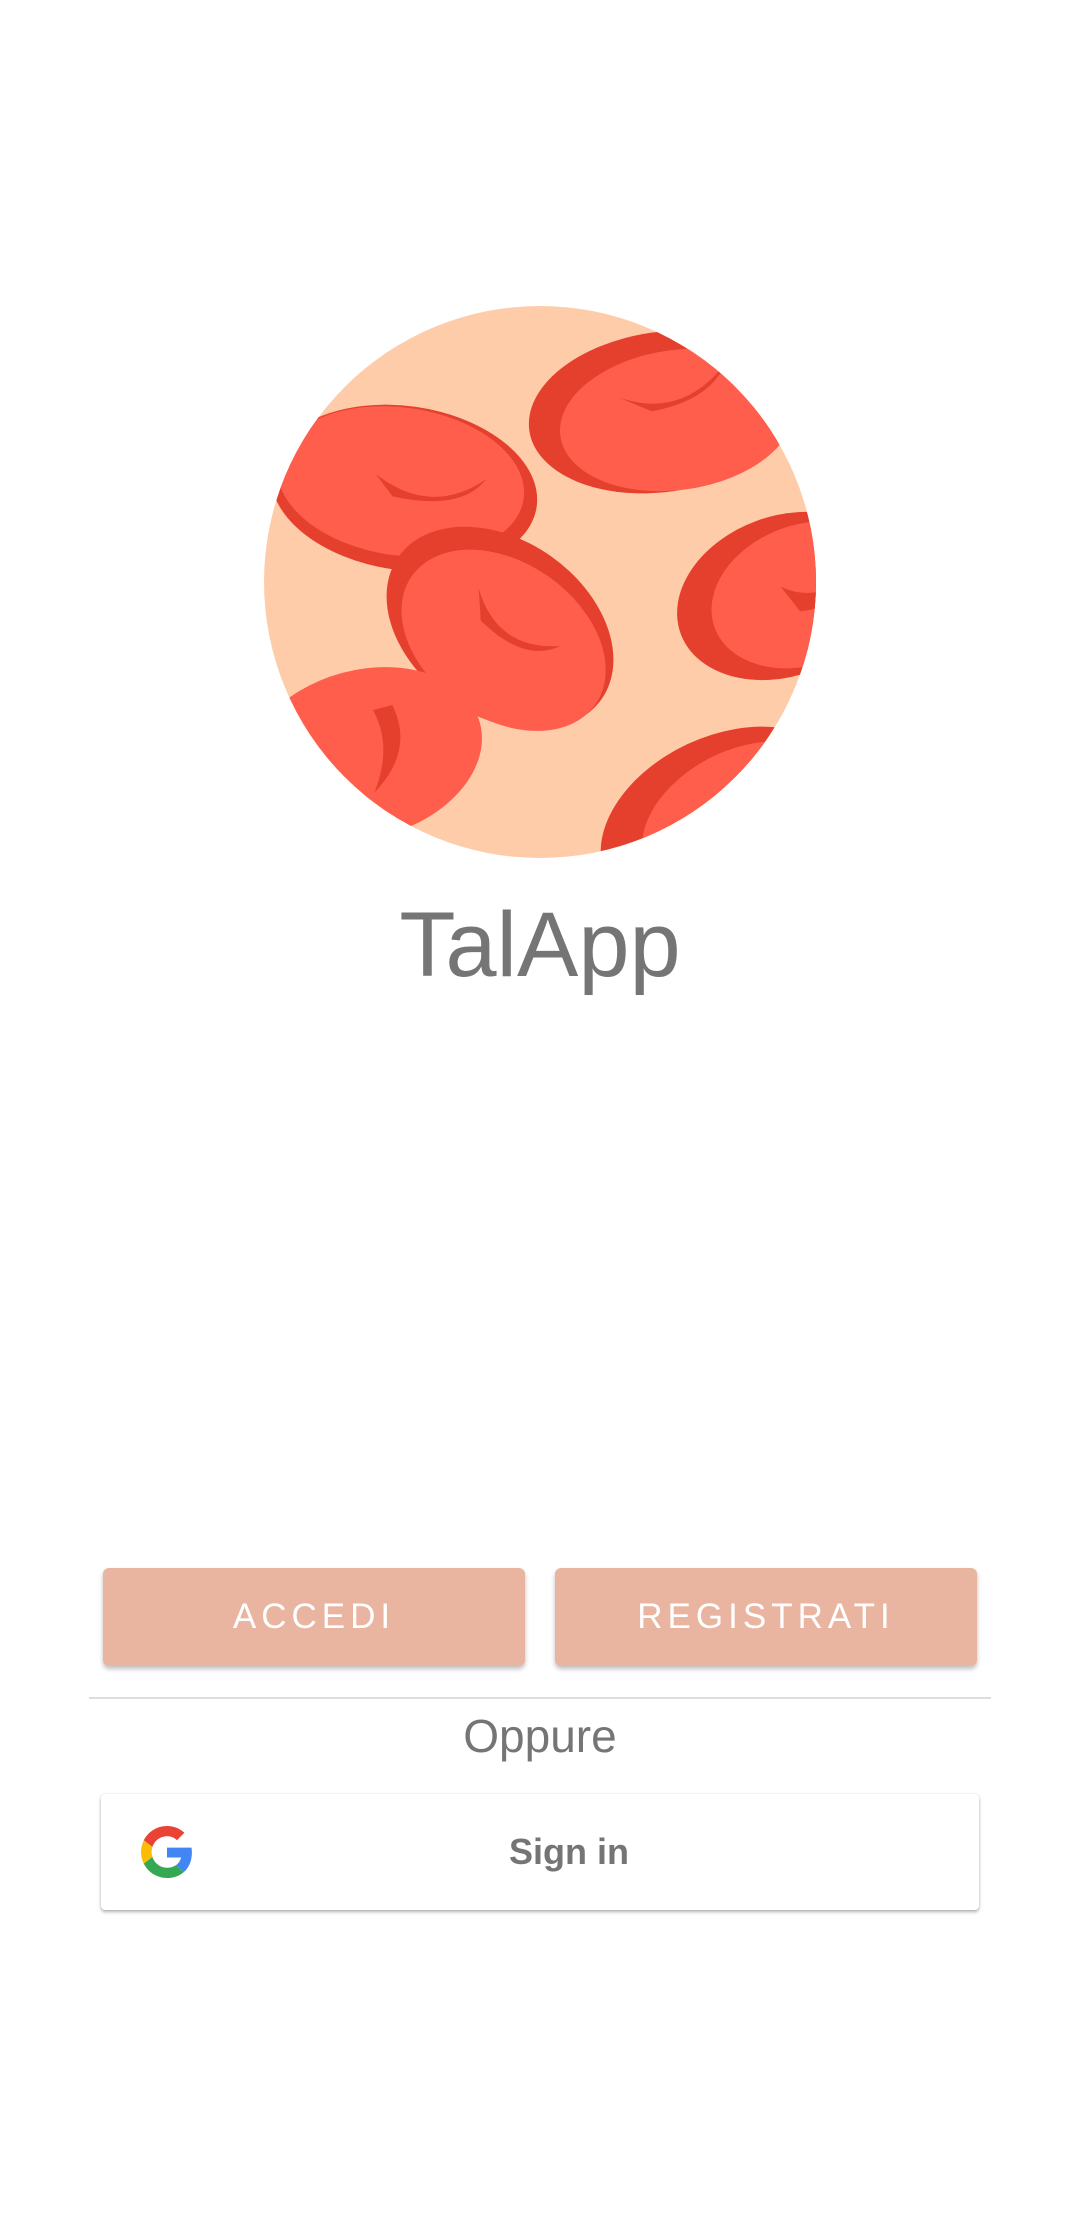  I want to click on login-button: ACCEDI, so click(314, 1617).